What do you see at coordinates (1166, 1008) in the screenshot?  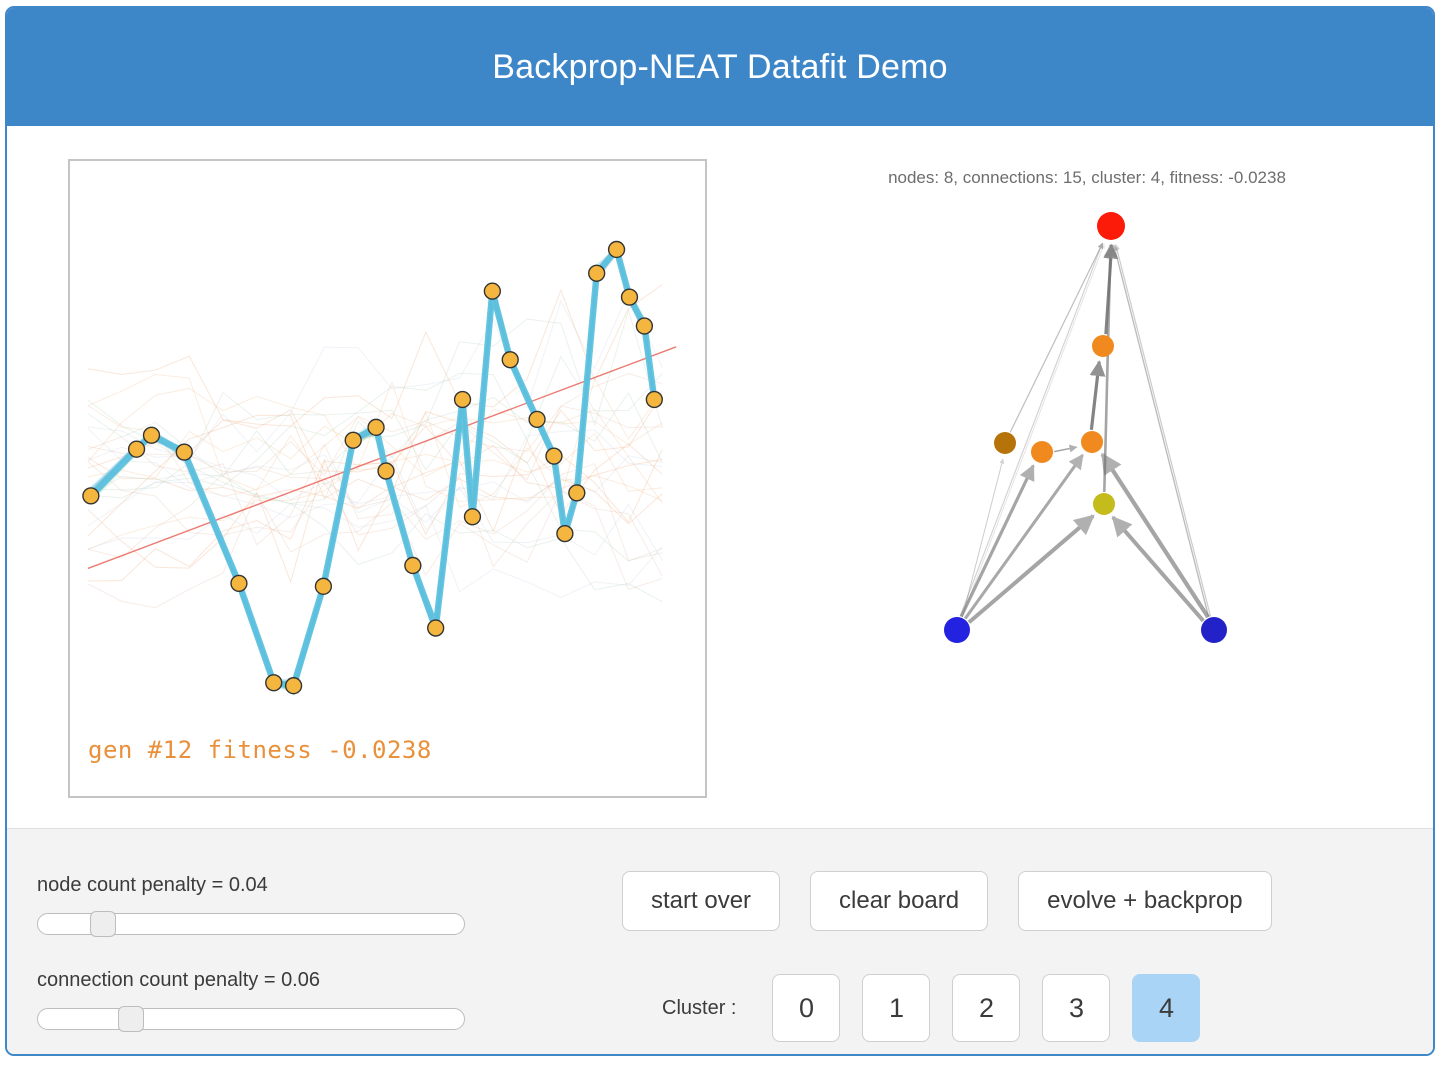 I see `cluster-button-4: 4` at bounding box center [1166, 1008].